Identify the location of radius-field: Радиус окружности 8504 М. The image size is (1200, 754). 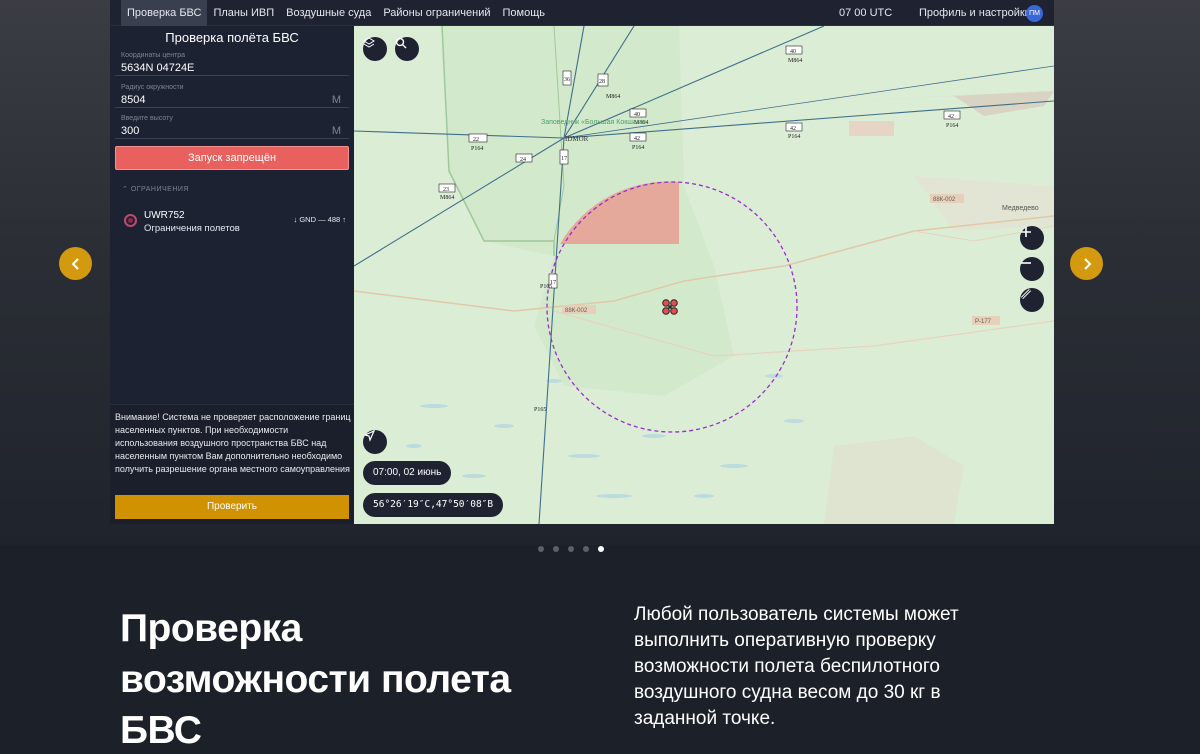
(232, 95).